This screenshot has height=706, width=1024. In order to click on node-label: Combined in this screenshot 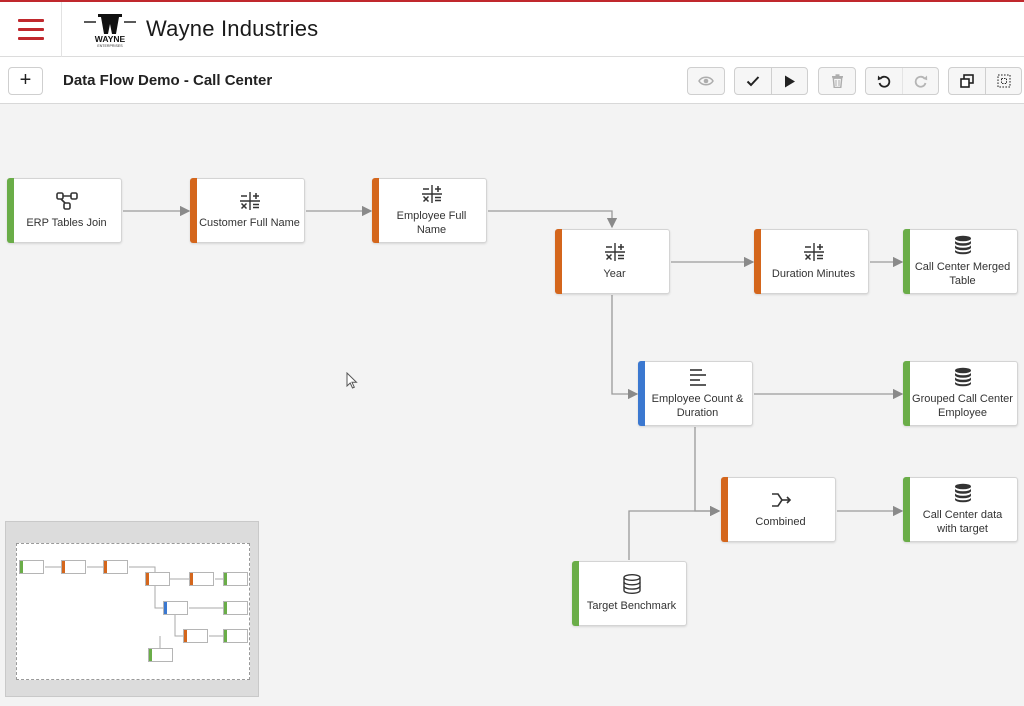, I will do `click(780, 522)`.